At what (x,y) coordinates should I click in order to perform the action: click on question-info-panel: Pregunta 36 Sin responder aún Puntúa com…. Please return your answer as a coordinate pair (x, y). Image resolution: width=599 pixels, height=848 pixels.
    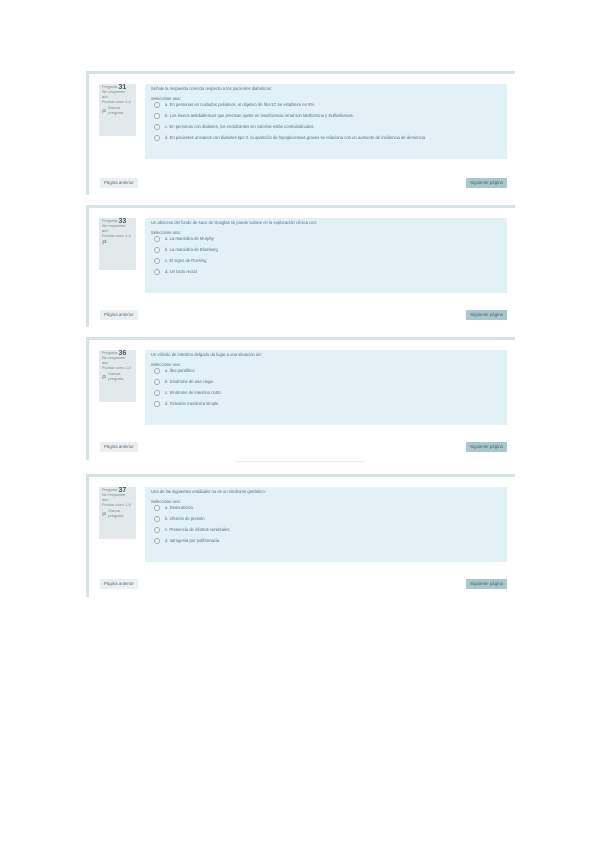
    Looking at the image, I should click on (117, 376).